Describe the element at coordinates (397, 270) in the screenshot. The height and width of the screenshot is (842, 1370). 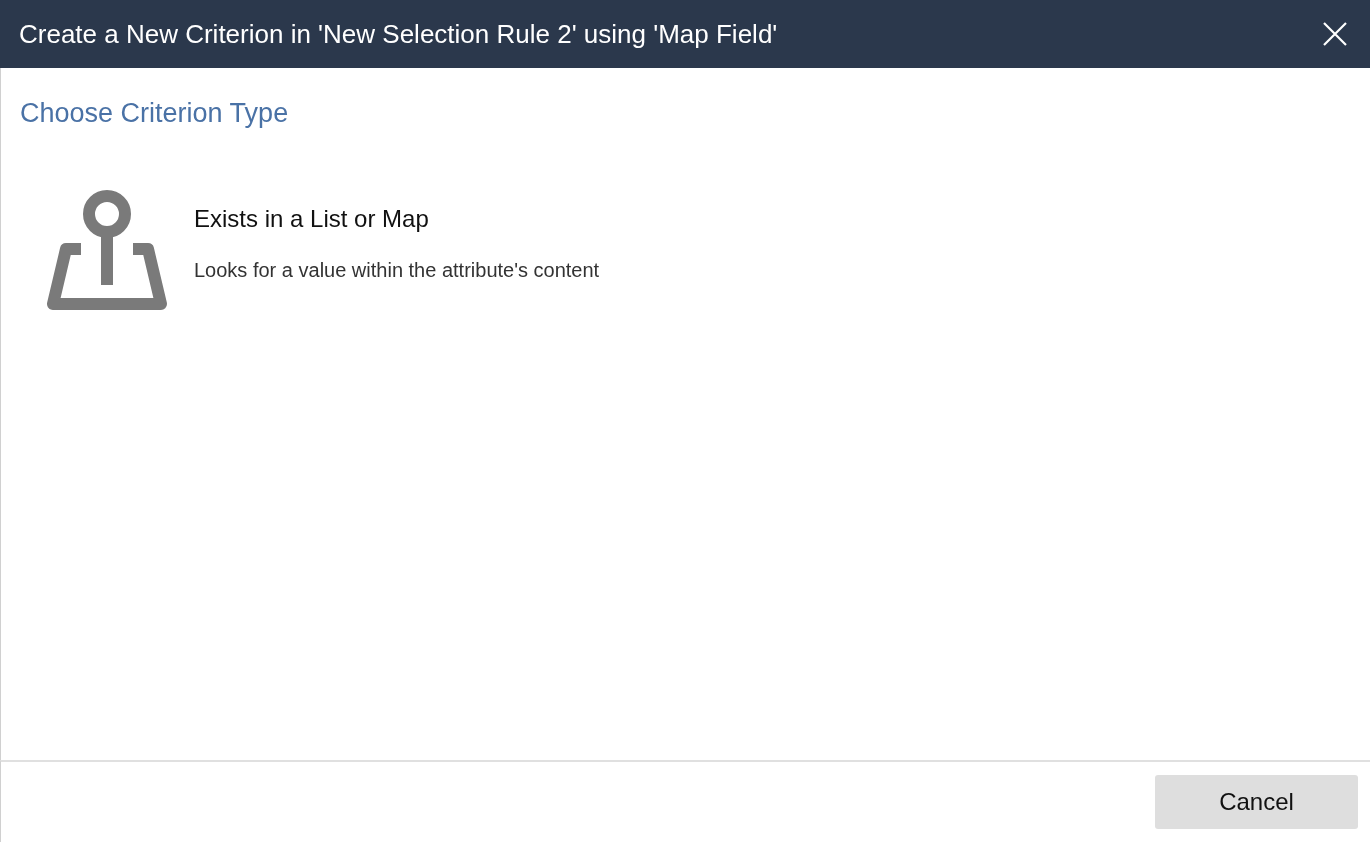
I see `criterion-description: Looks for a value within the attribute's content` at that location.